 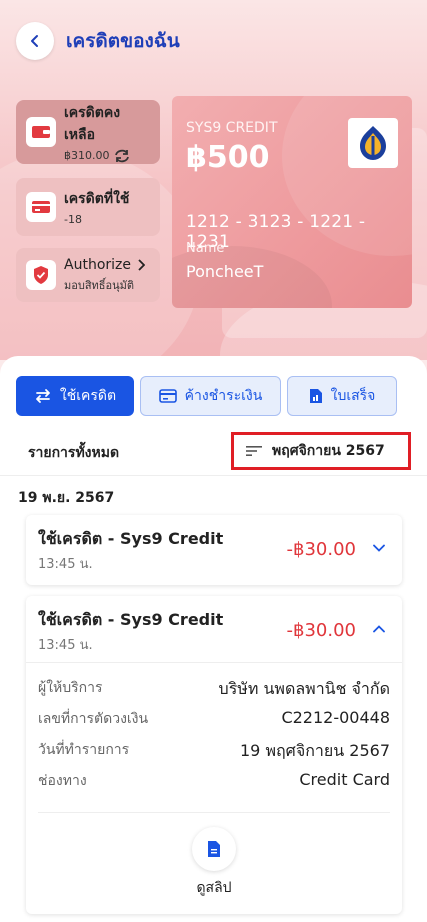 What do you see at coordinates (225, 271) in the screenshot?
I see `card-holder-name: PoncheeT` at bounding box center [225, 271].